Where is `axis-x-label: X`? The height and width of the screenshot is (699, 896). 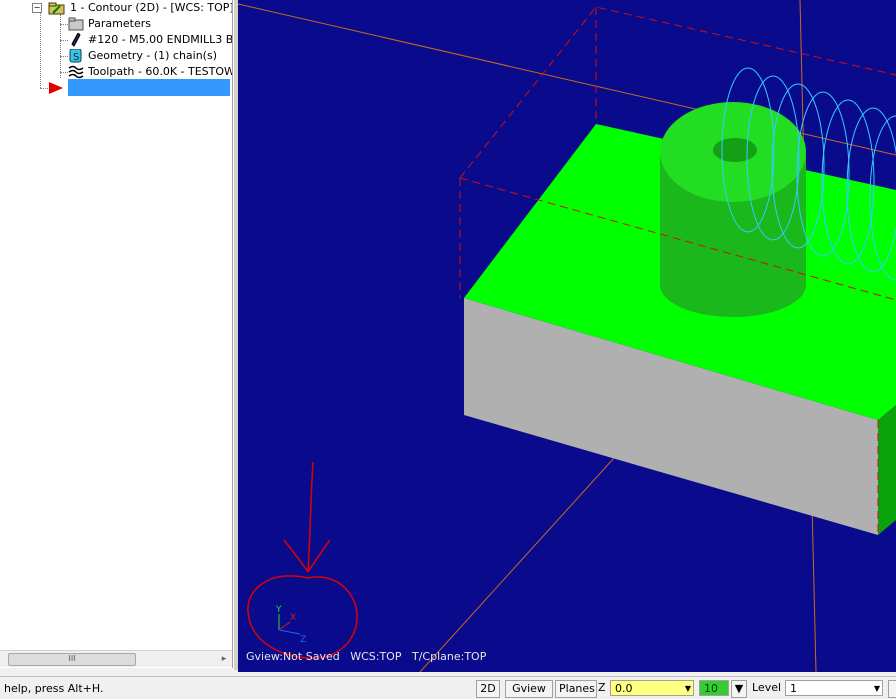
axis-x-label: X is located at coordinates (293, 618).